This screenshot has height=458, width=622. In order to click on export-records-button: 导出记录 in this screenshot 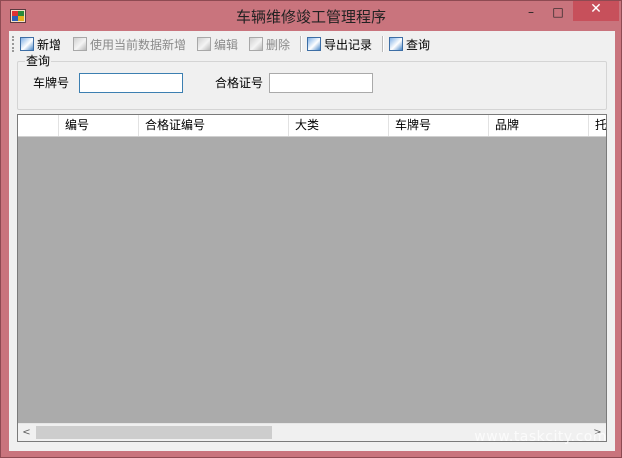, I will do `click(339, 44)`.